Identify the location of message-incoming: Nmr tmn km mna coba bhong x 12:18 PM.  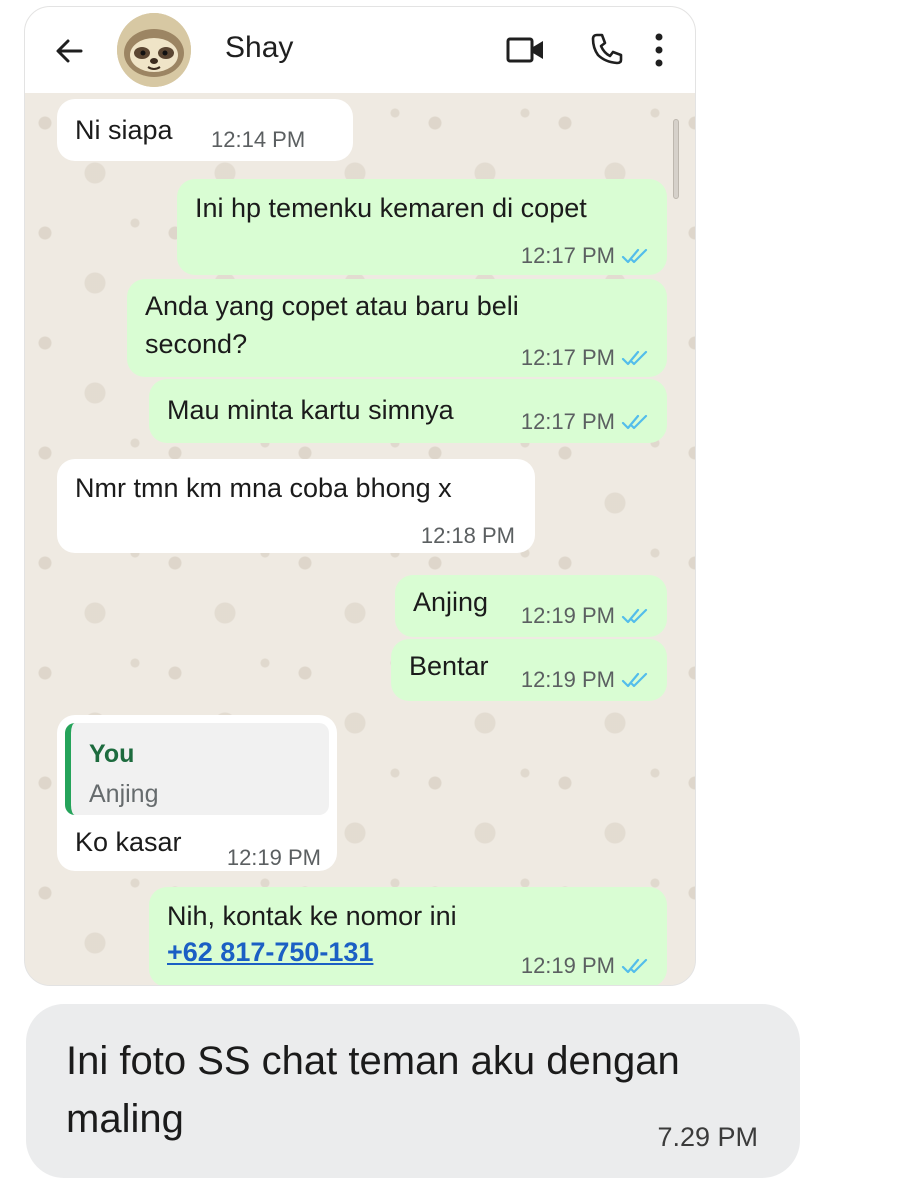
(296, 506).